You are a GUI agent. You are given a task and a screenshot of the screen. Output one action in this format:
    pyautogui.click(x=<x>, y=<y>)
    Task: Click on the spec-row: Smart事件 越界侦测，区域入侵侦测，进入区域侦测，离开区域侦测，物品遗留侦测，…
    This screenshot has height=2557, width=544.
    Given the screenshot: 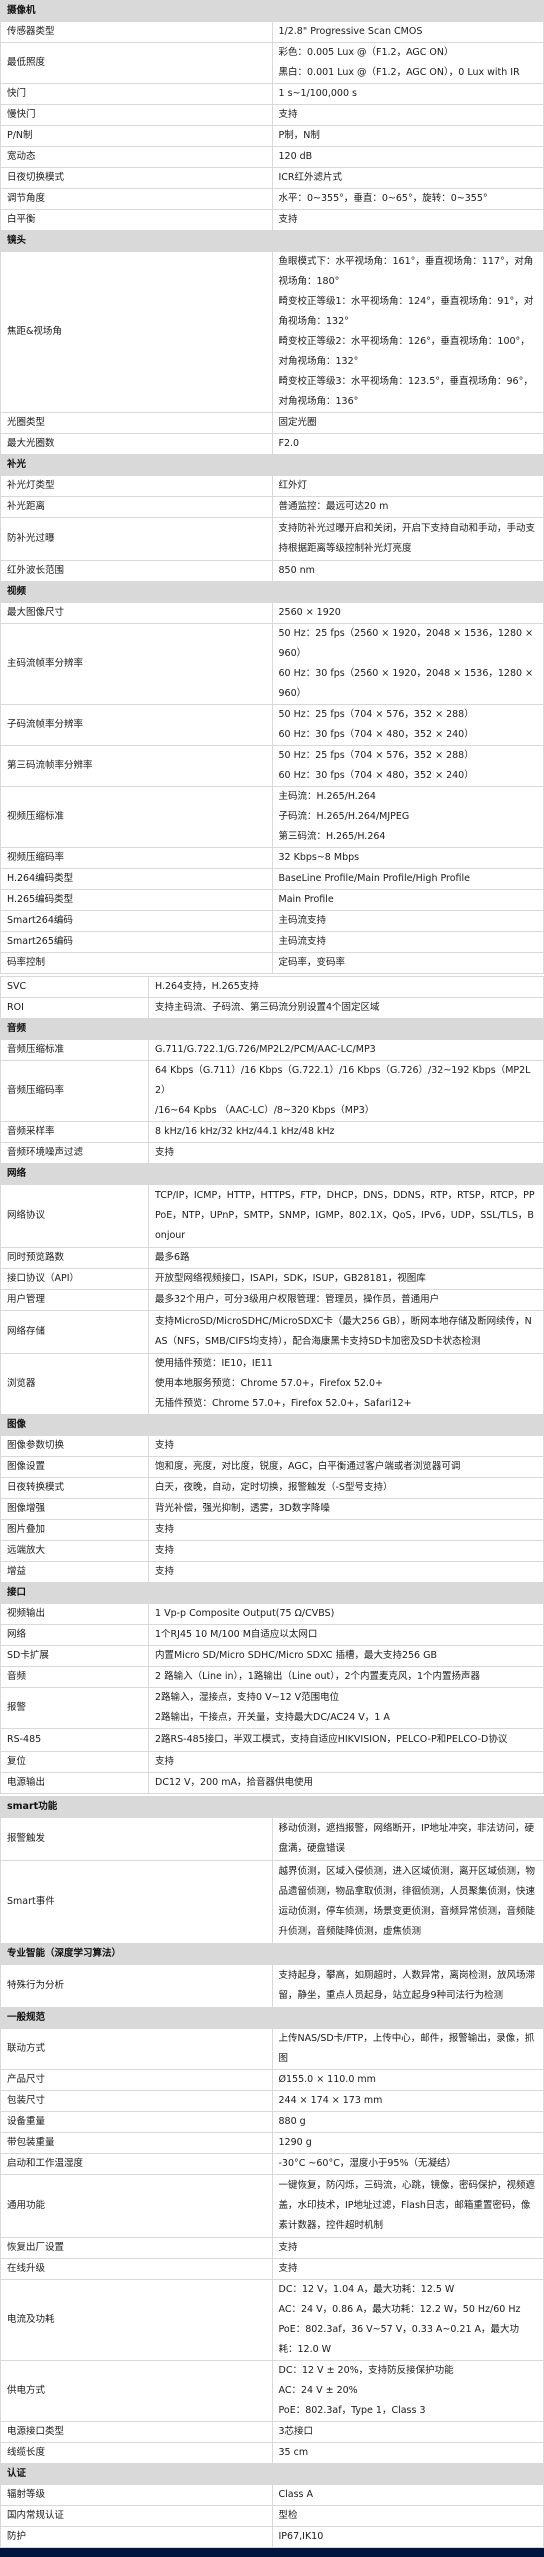 What is the action you would take?
    pyautogui.click(x=272, y=1902)
    